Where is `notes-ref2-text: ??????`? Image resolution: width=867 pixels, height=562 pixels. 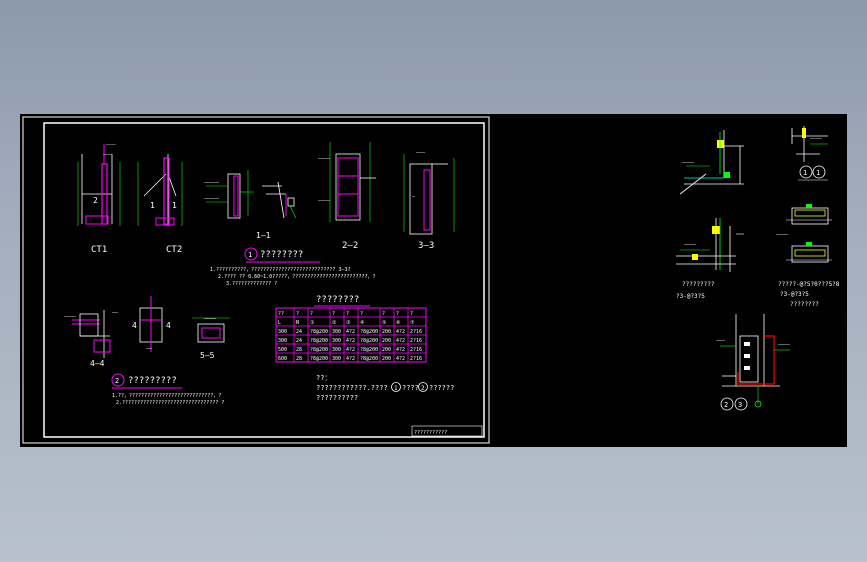
notes-ref2-text: ?????? is located at coordinates (441, 388).